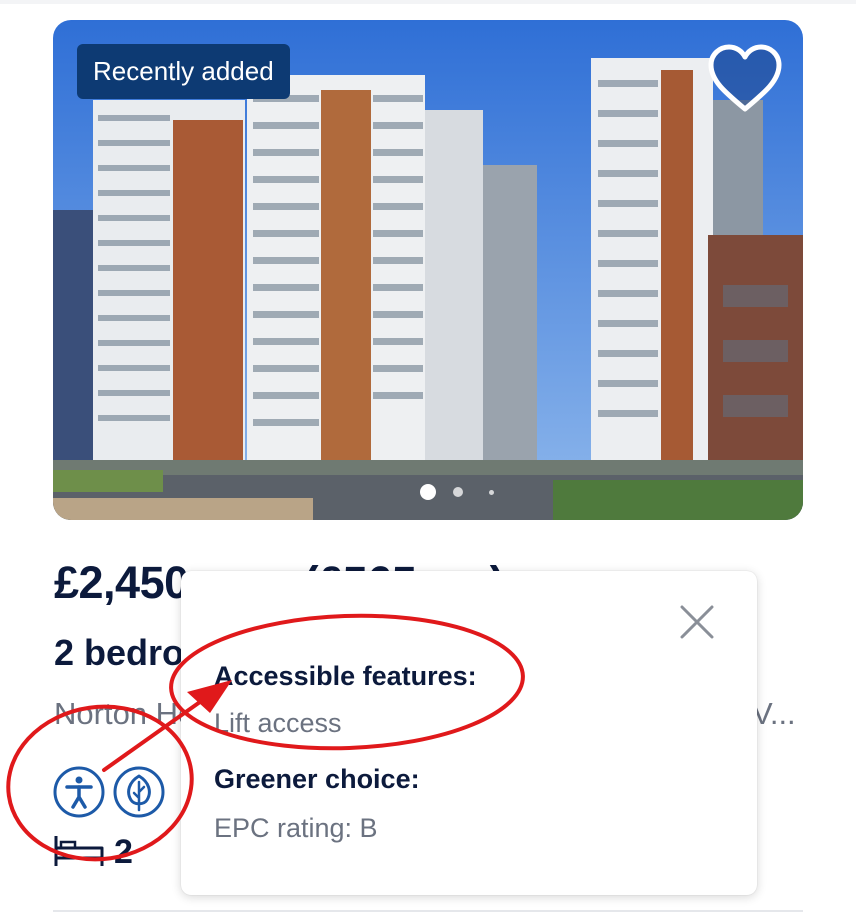 This screenshot has height=916, width=856. I want to click on recently-added-badge: Recently added, so click(183, 71).